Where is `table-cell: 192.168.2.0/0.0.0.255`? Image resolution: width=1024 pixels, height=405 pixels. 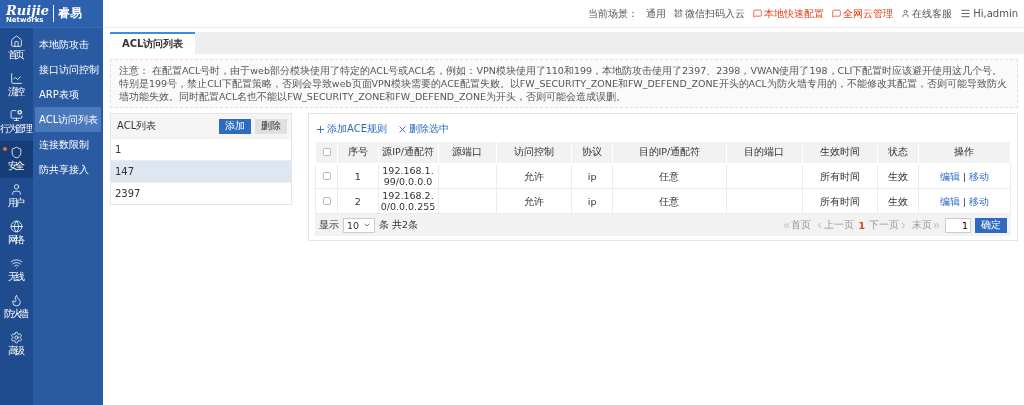 table-cell: 192.168.2.0/0.0.0.255 is located at coordinates (408, 201).